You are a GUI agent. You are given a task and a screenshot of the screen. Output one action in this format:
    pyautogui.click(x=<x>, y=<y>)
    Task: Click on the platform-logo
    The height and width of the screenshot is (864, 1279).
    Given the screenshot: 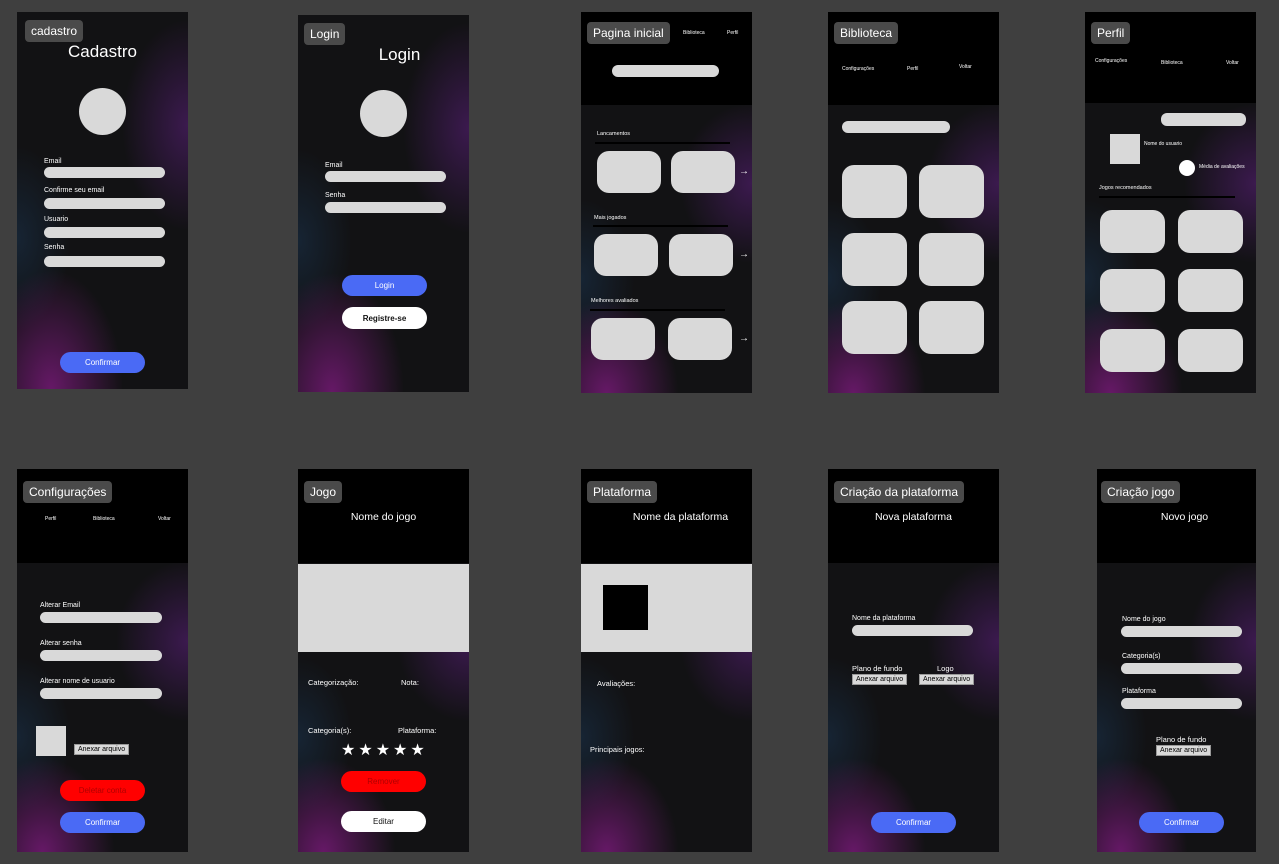 What is the action you would take?
    pyautogui.click(x=625, y=607)
    